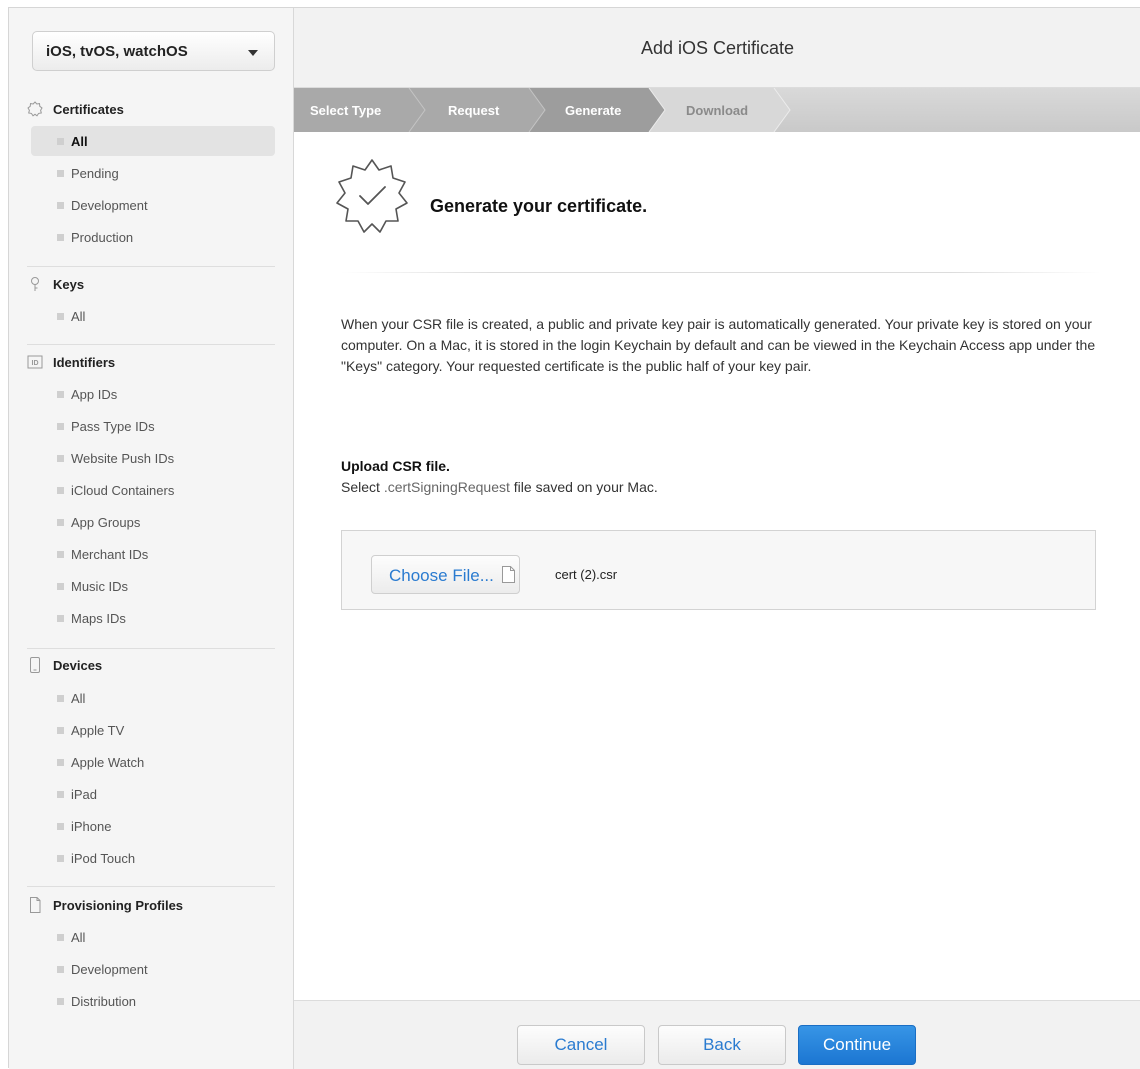  What do you see at coordinates (395, 466) in the screenshot?
I see `upload-title: Upload CSR file.` at bounding box center [395, 466].